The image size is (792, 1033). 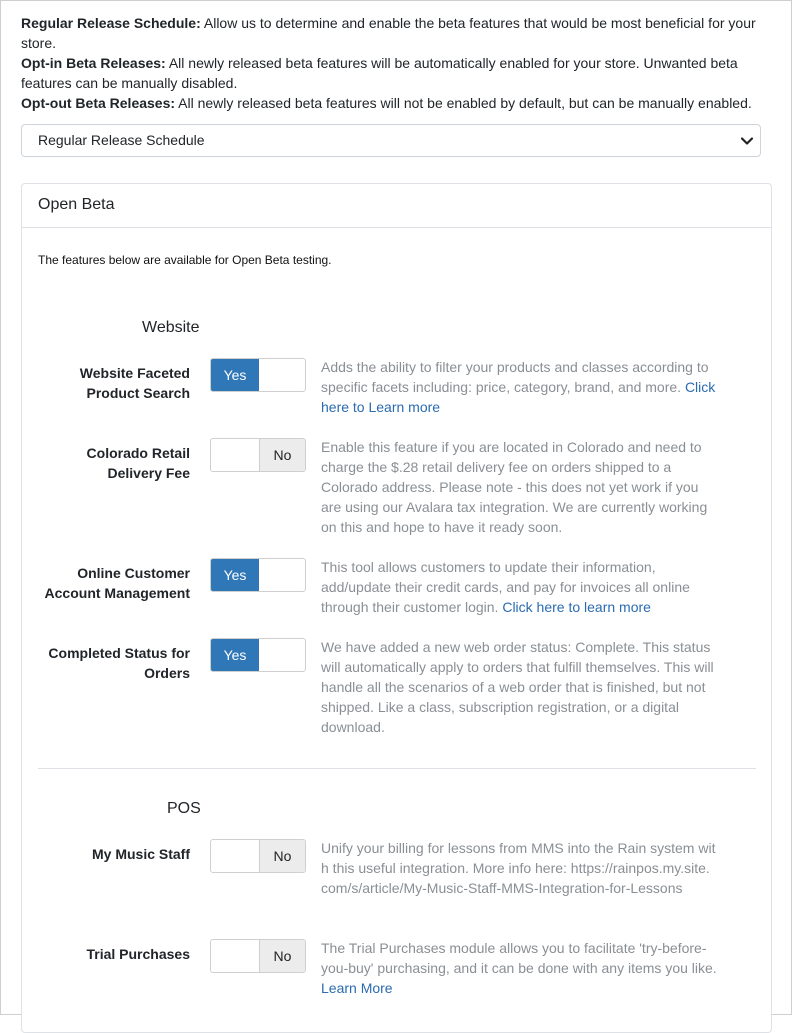 What do you see at coordinates (138, 954) in the screenshot?
I see `feature-label-trial-purchases: Trial Purchases` at bounding box center [138, 954].